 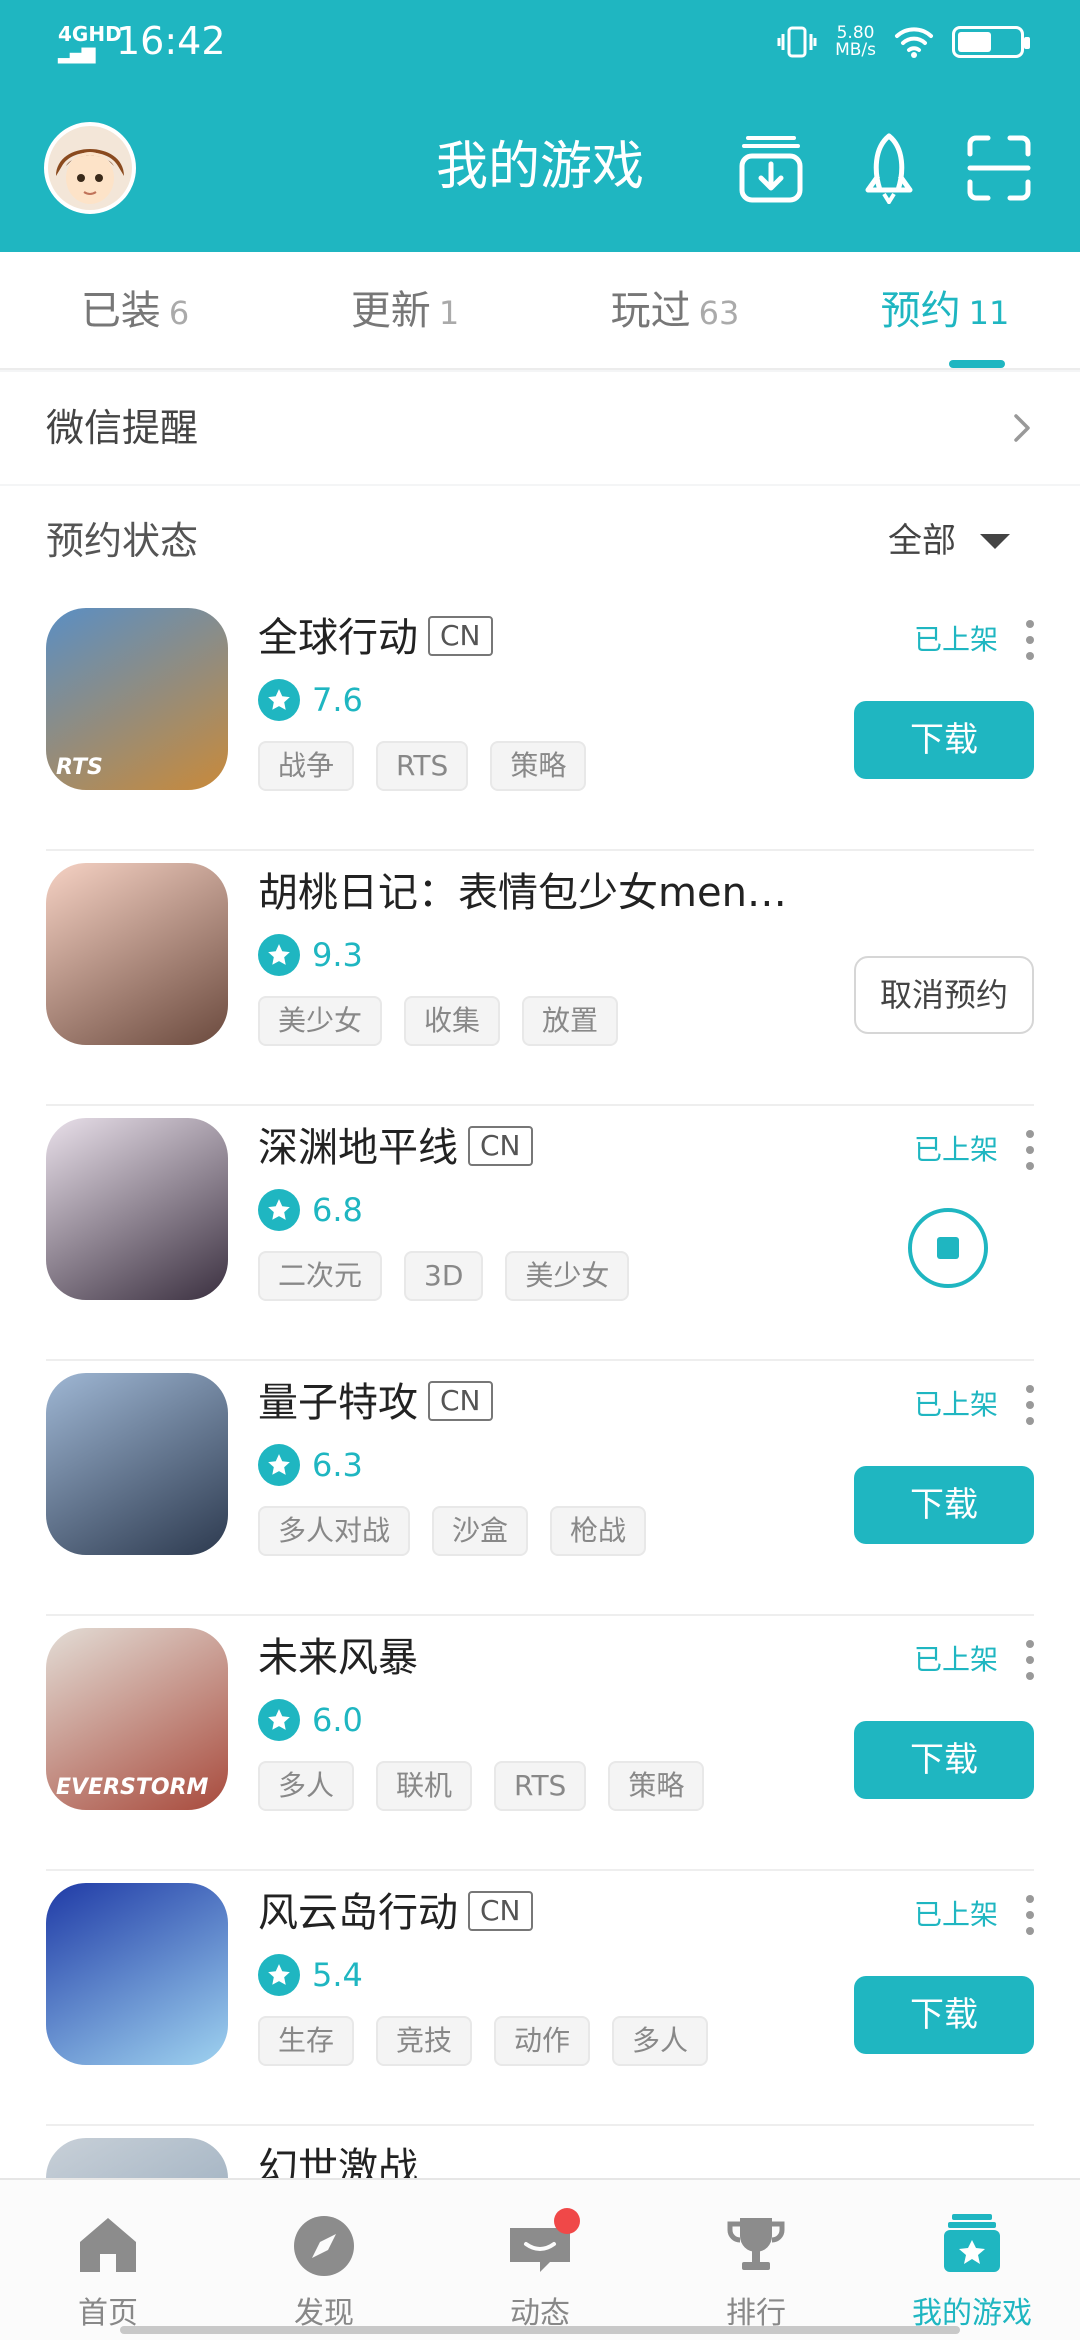 What do you see at coordinates (540, 2260) in the screenshot?
I see `nav-feed: 动态` at bounding box center [540, 2260].